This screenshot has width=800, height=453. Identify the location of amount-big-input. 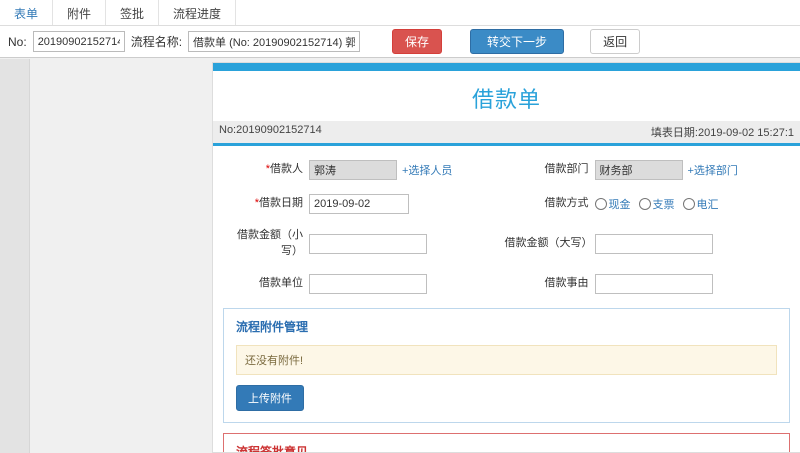
(653, 243).